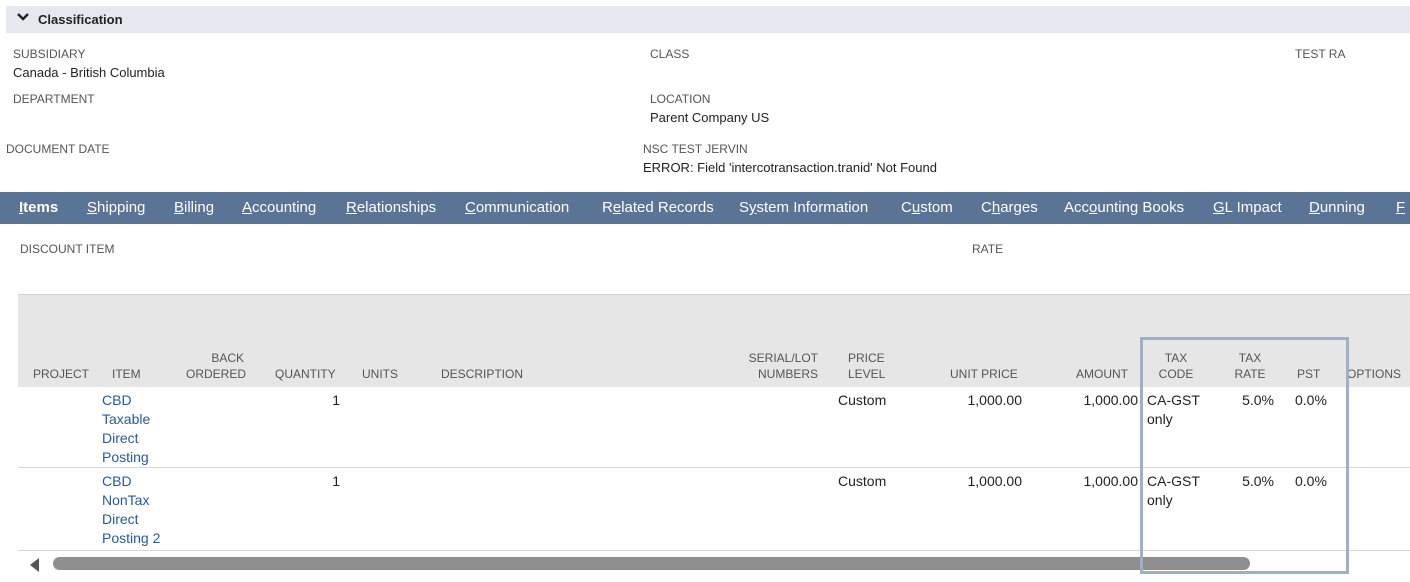  I want to click on rate-label: RATE, so click(988, 249).